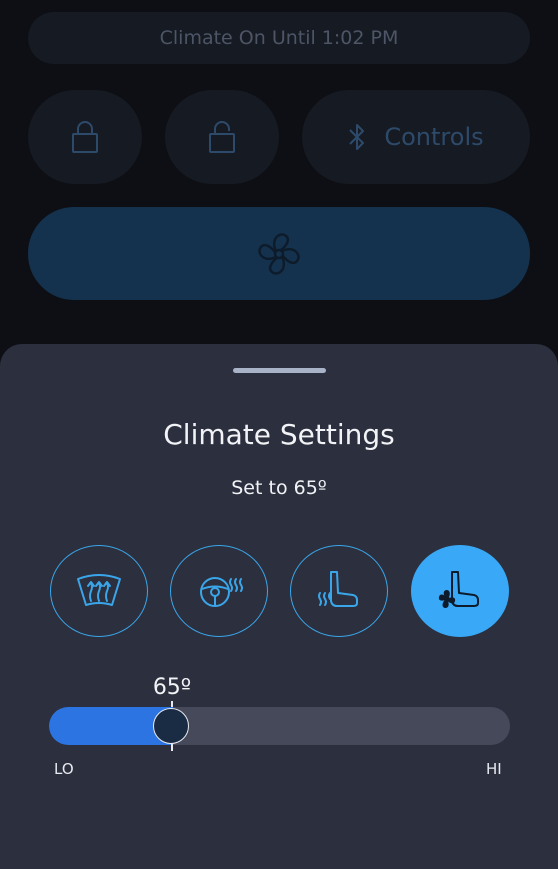  What do you see at coordinates (171, 726) in the screenshot?
I see `temperature-slider-thumb` at bounding box center [171, 726].